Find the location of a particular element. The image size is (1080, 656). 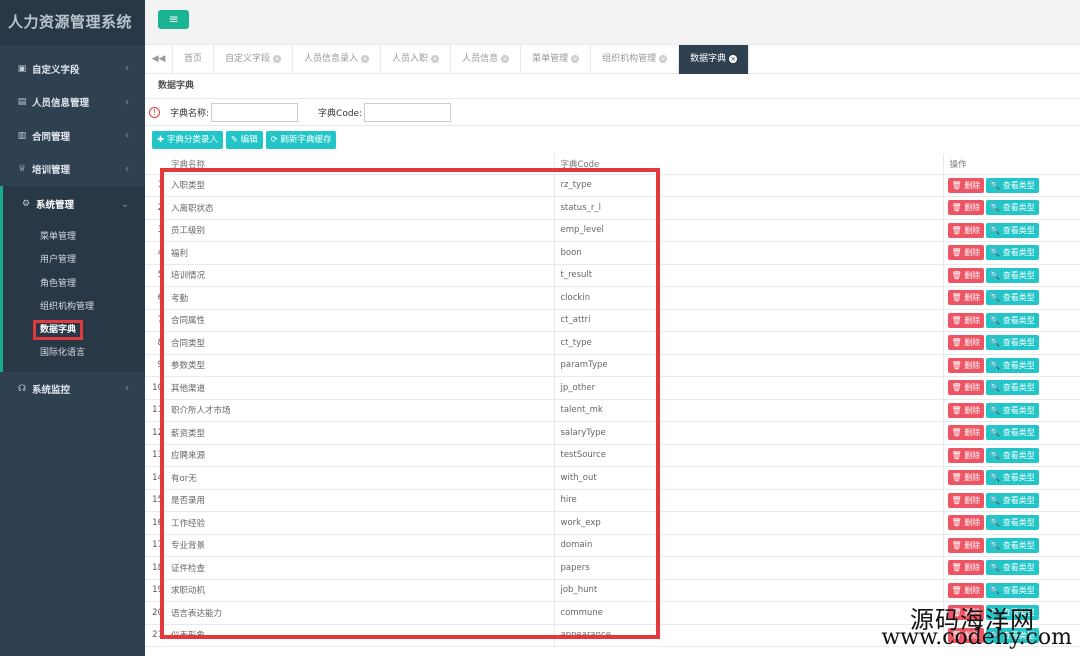

tab-item: 人员信息 × is located at coordinates (486, 59).